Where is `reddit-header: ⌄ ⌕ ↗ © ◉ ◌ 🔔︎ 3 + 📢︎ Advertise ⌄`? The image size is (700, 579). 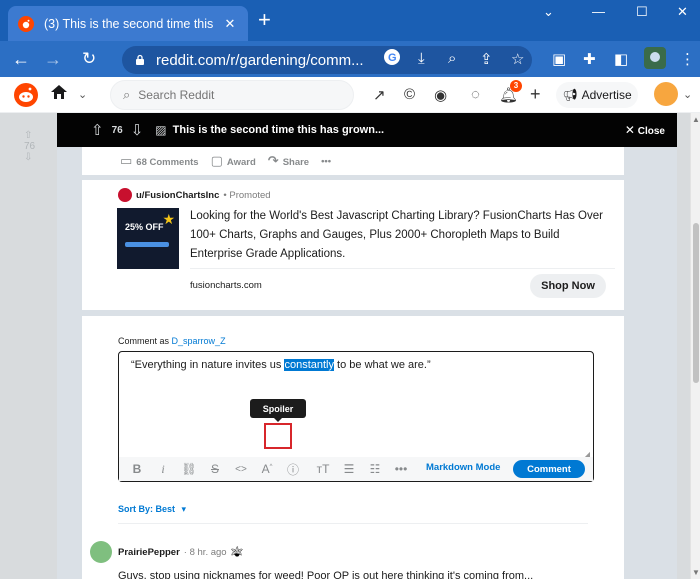 reddit-header: ⌄ ⌕ ↗ © ◉ ◌ 🔔︎ 3 + 📢︎ Advertise ⌄ is located at coordinates (350, 95).